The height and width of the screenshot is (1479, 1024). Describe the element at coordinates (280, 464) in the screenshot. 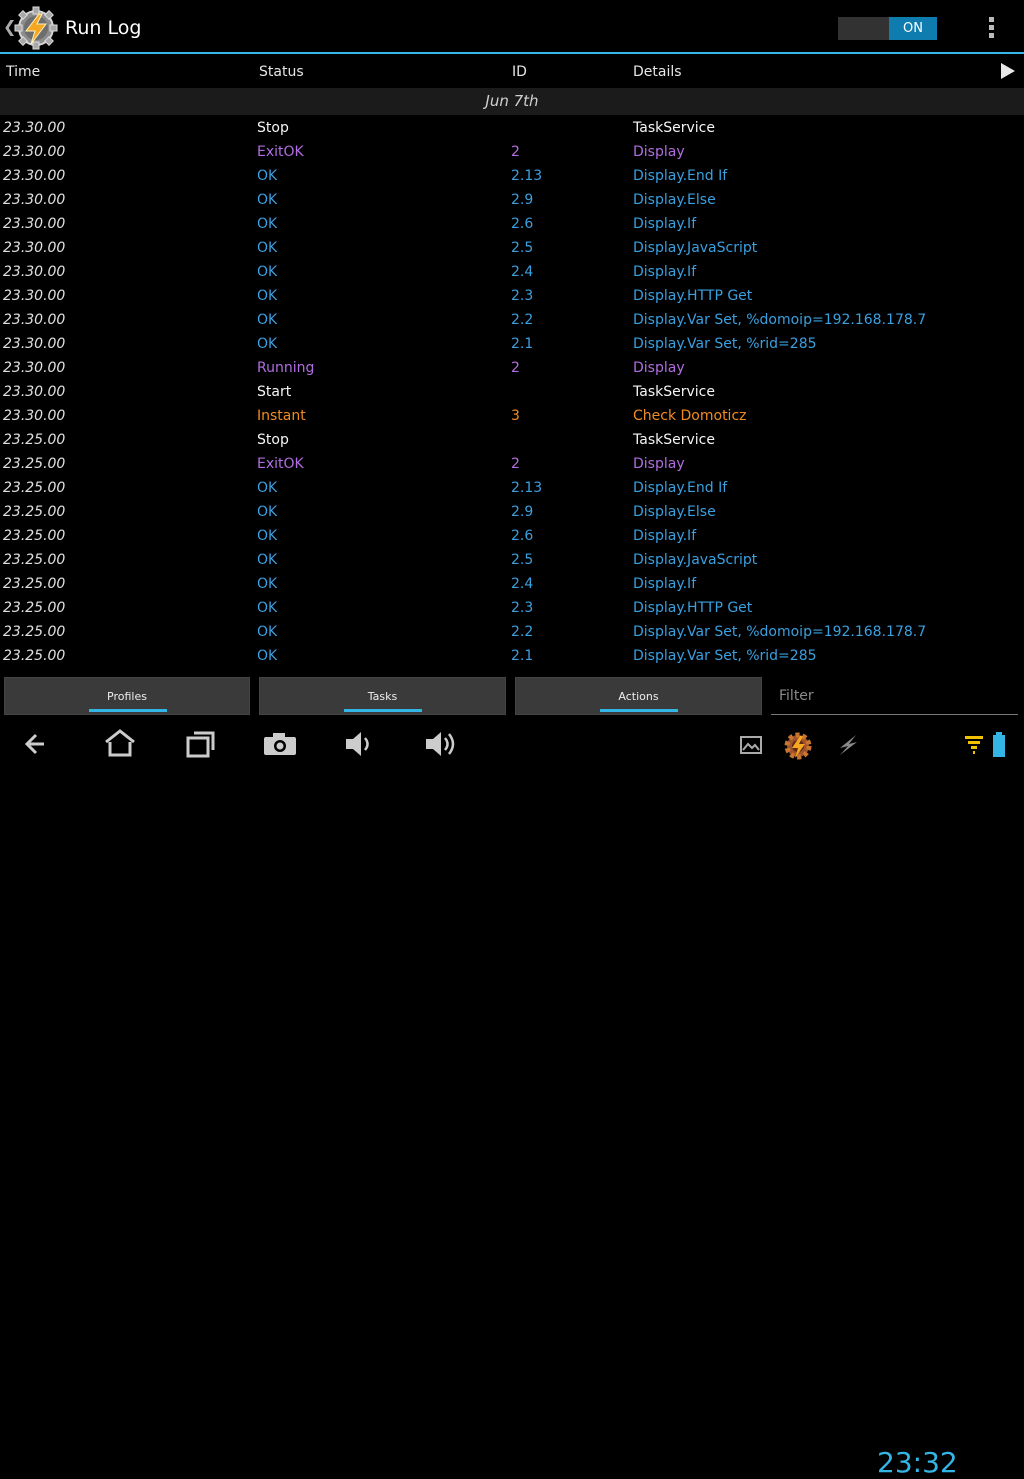

I see `log-status: ExitOK` at that location.